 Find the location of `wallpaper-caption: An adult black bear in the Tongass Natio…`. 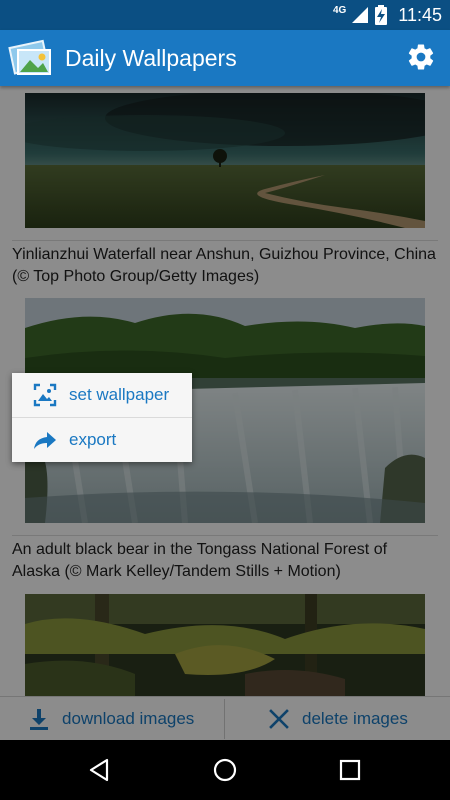

wallpaper-caption: An adult black bear in the Tongass Natio… is located at coordinates (200, 560).